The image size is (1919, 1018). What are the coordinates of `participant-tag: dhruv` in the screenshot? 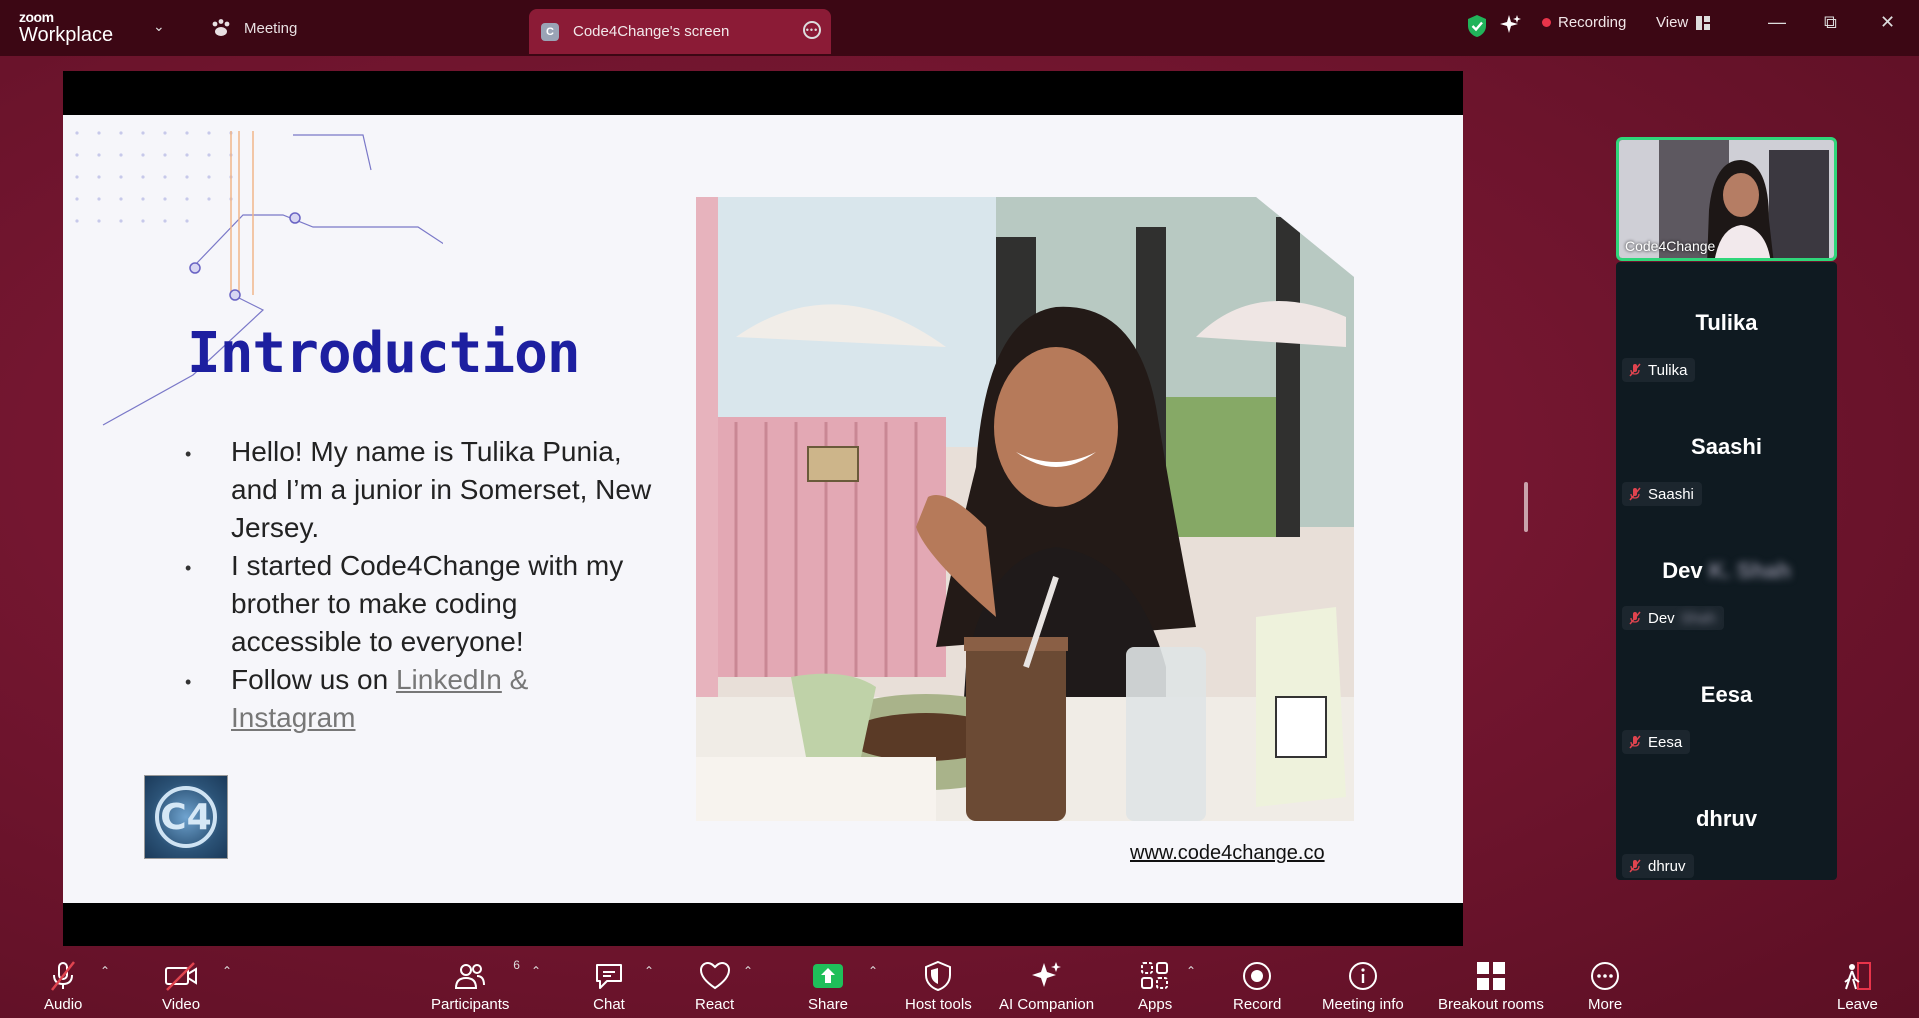 It's located at (1658, 866).